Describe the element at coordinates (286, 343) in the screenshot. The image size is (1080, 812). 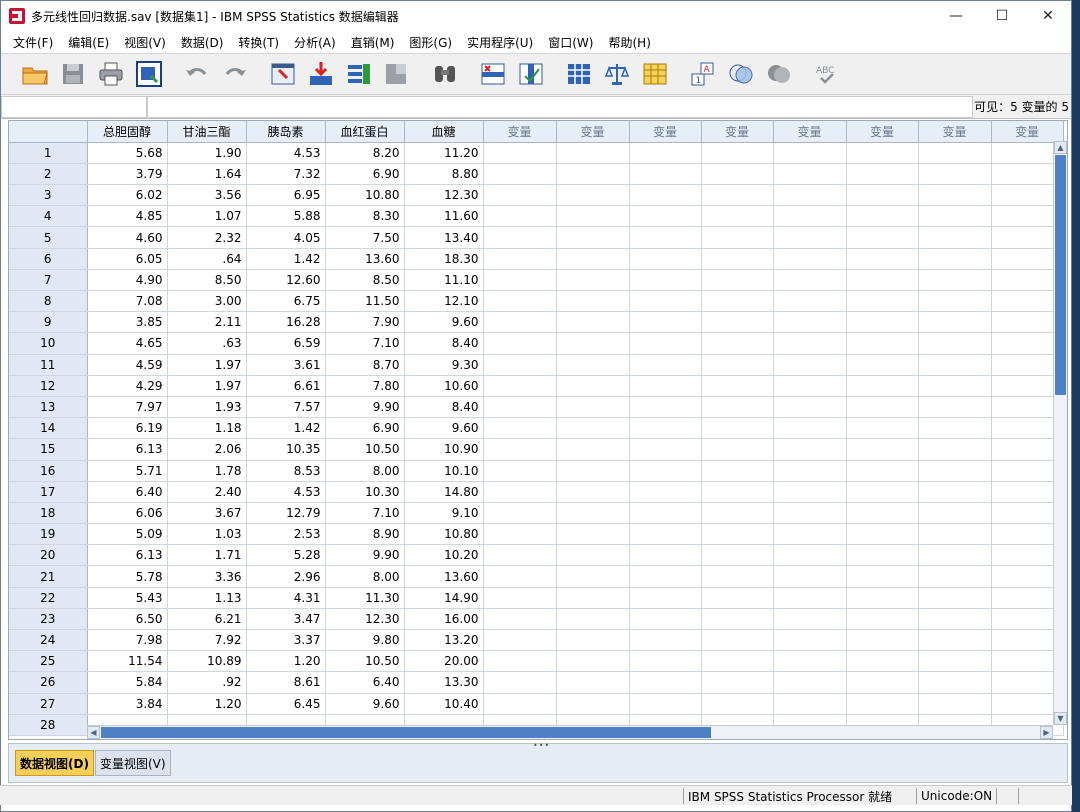
I see `data-cell: 6.59` at that location.